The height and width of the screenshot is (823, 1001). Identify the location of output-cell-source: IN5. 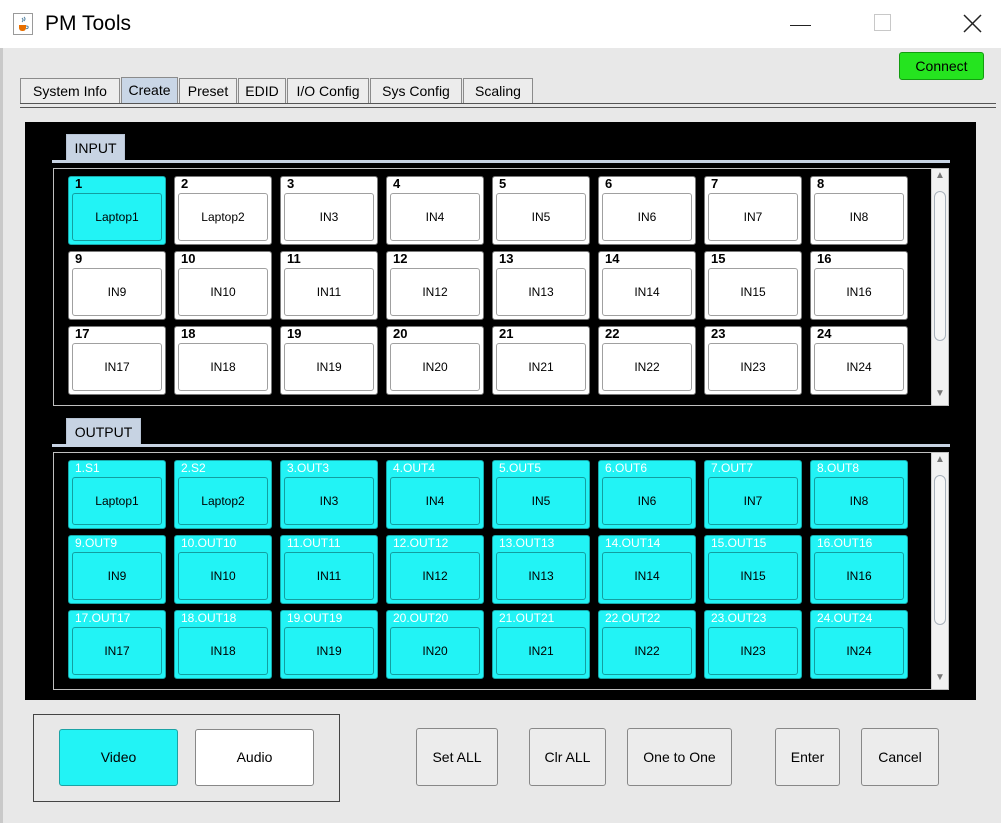
(541, 501).